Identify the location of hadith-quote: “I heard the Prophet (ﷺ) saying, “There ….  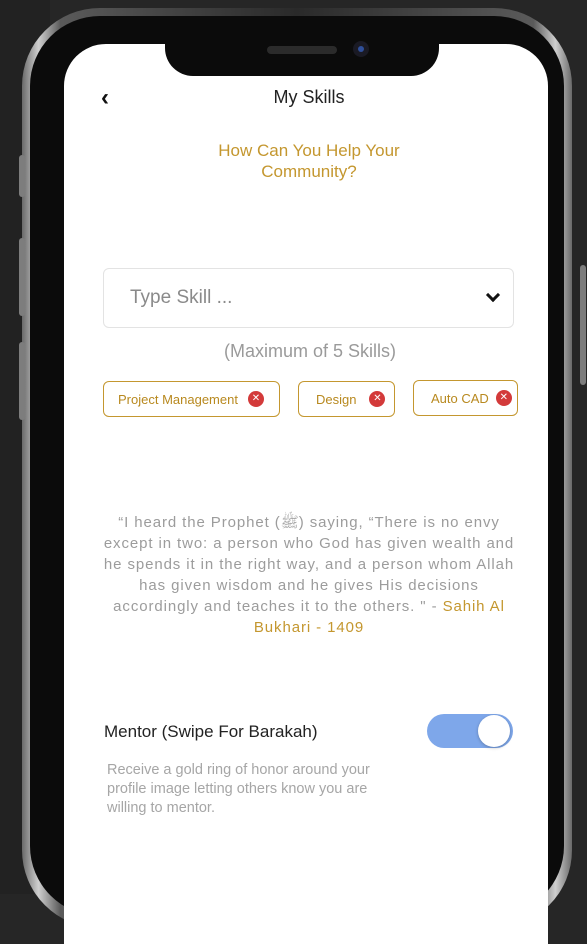
(309, 575).